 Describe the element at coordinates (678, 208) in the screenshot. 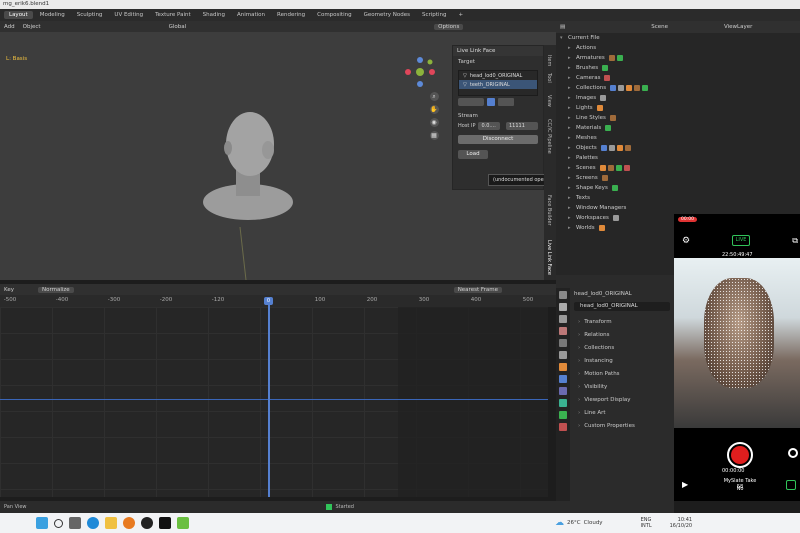

I see `list-item: ▸ Window Managers` at that location.